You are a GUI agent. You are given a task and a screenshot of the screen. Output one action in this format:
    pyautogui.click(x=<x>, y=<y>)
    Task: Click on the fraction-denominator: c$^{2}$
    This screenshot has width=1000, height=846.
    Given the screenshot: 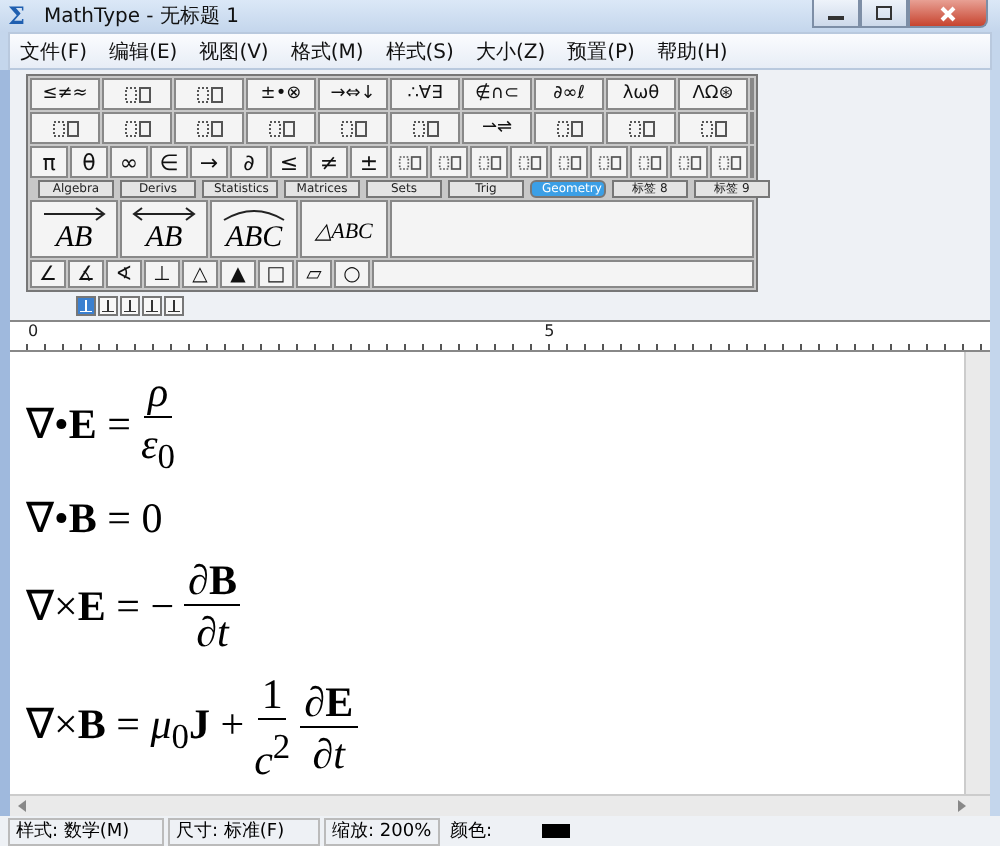 What is the action you would take?
    pyautogui.click(x=272, y=755)
    